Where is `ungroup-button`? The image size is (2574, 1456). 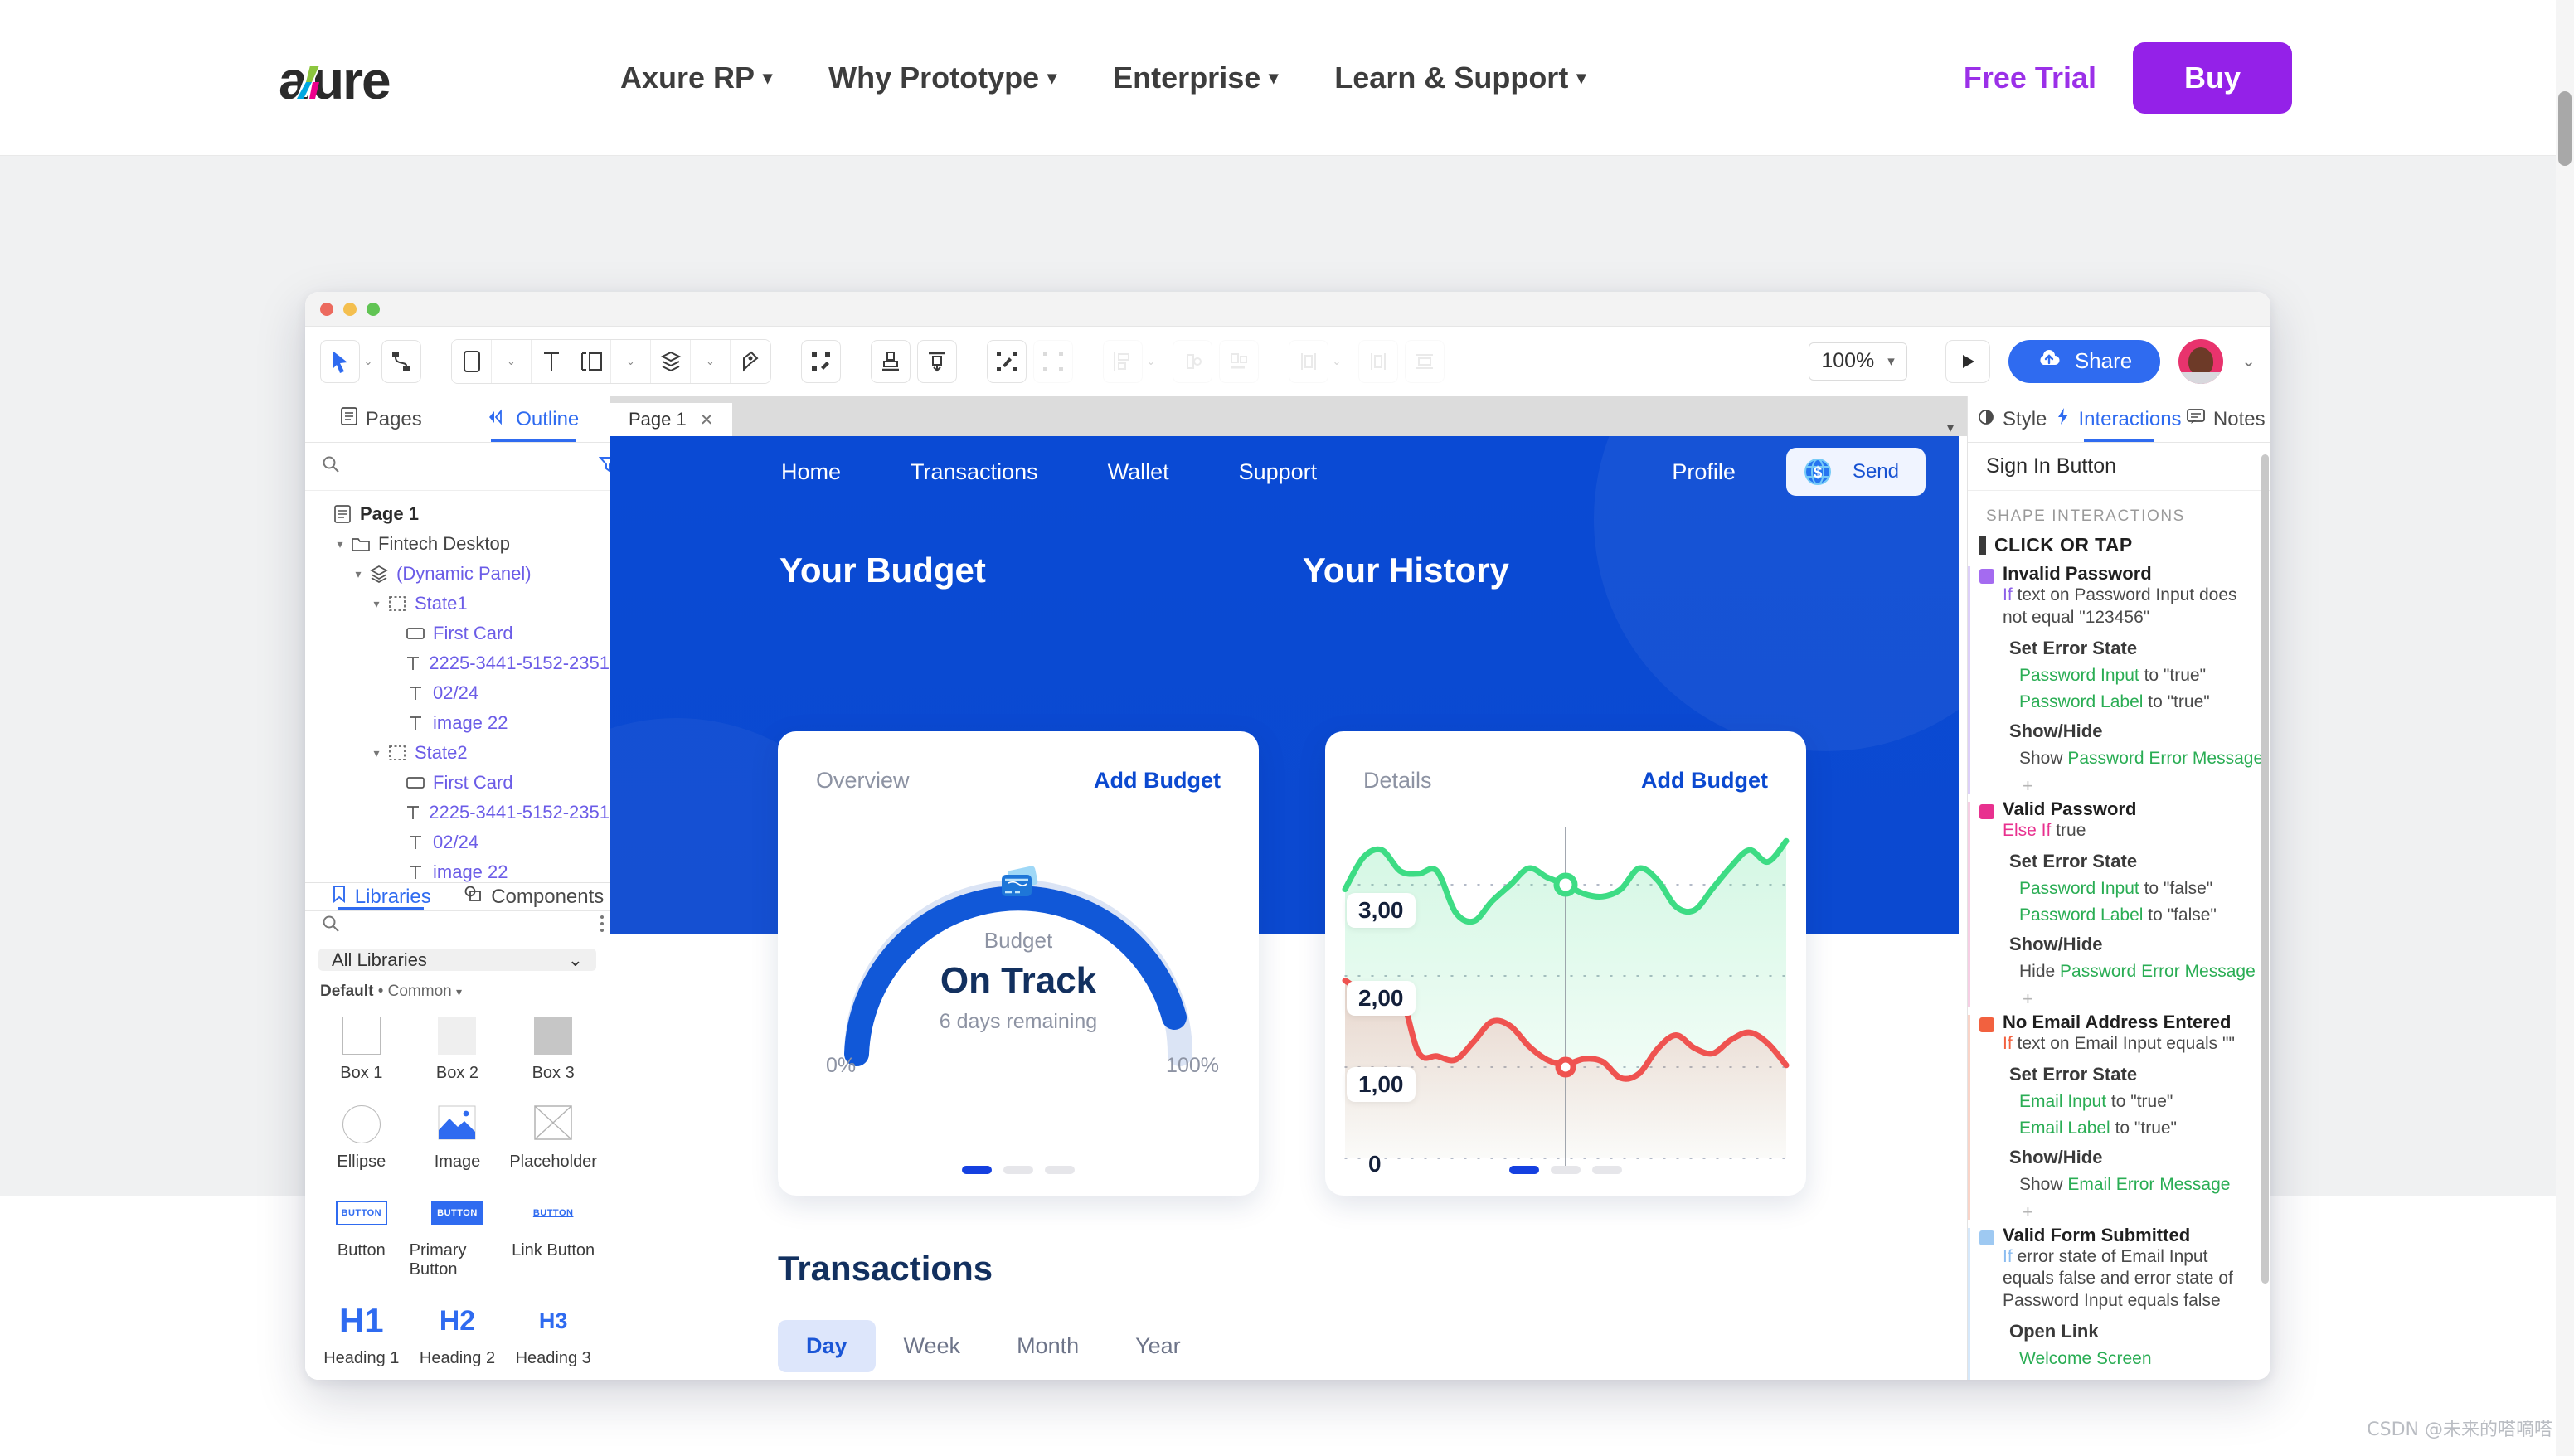
ungroup-button is located at coordinates (1053, 361).